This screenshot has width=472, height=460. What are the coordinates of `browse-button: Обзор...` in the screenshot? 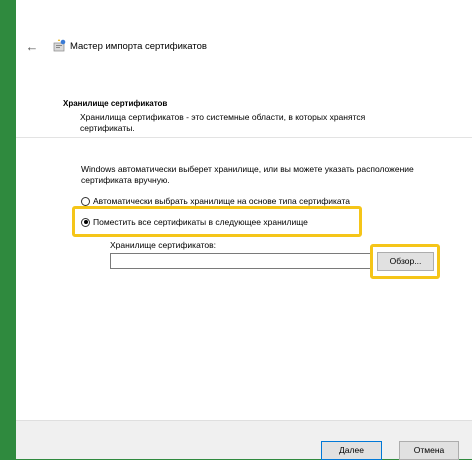 It's located at (405, 261).